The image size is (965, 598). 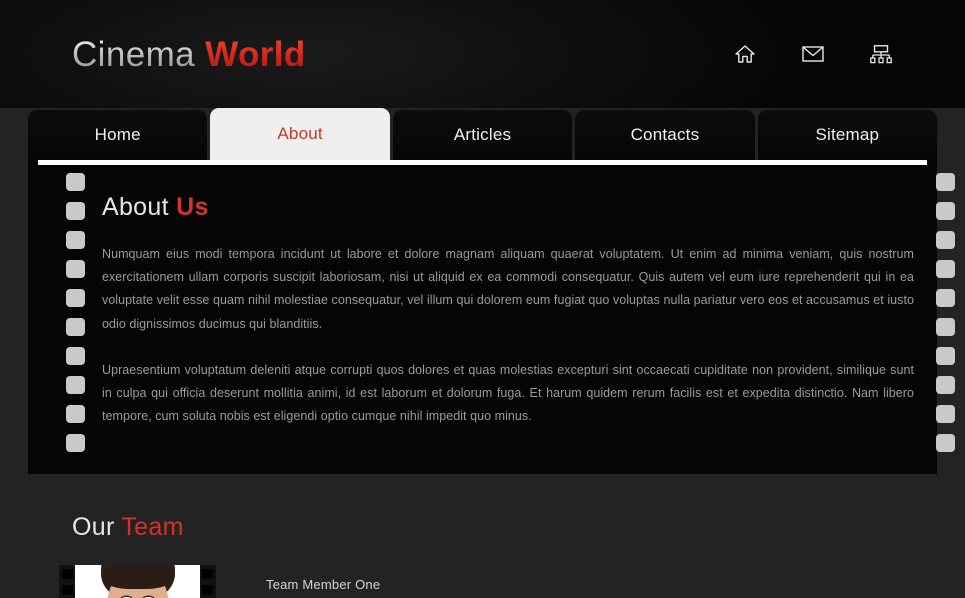 I want to click on home-icon, so click(x=745, y=54).